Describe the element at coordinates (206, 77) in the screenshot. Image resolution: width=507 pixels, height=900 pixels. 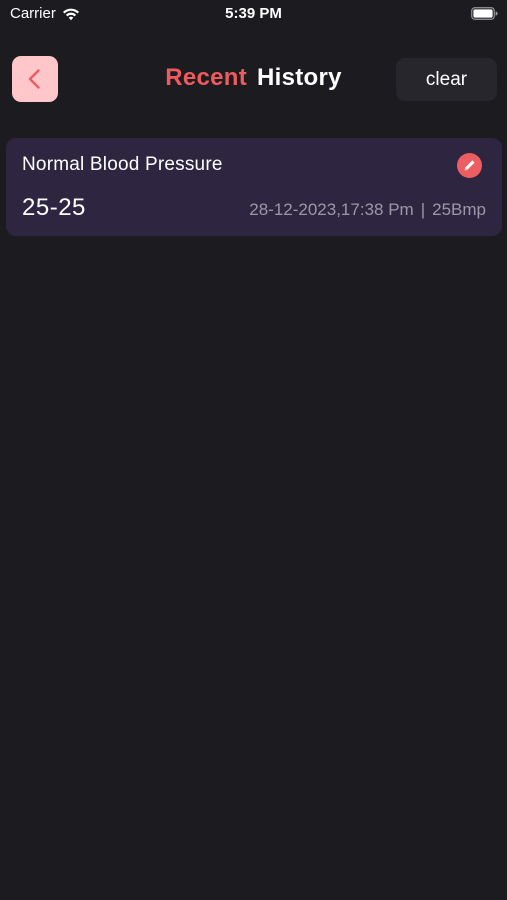
I see `page-title-recent: Recent` at that location.